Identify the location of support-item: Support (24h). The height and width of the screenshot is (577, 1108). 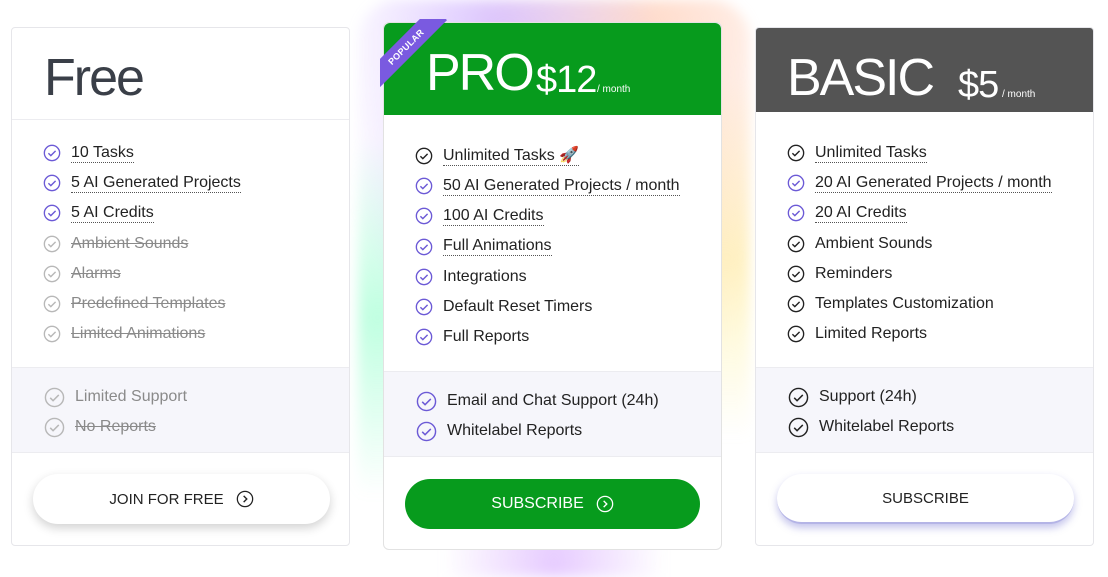
(924, 397).